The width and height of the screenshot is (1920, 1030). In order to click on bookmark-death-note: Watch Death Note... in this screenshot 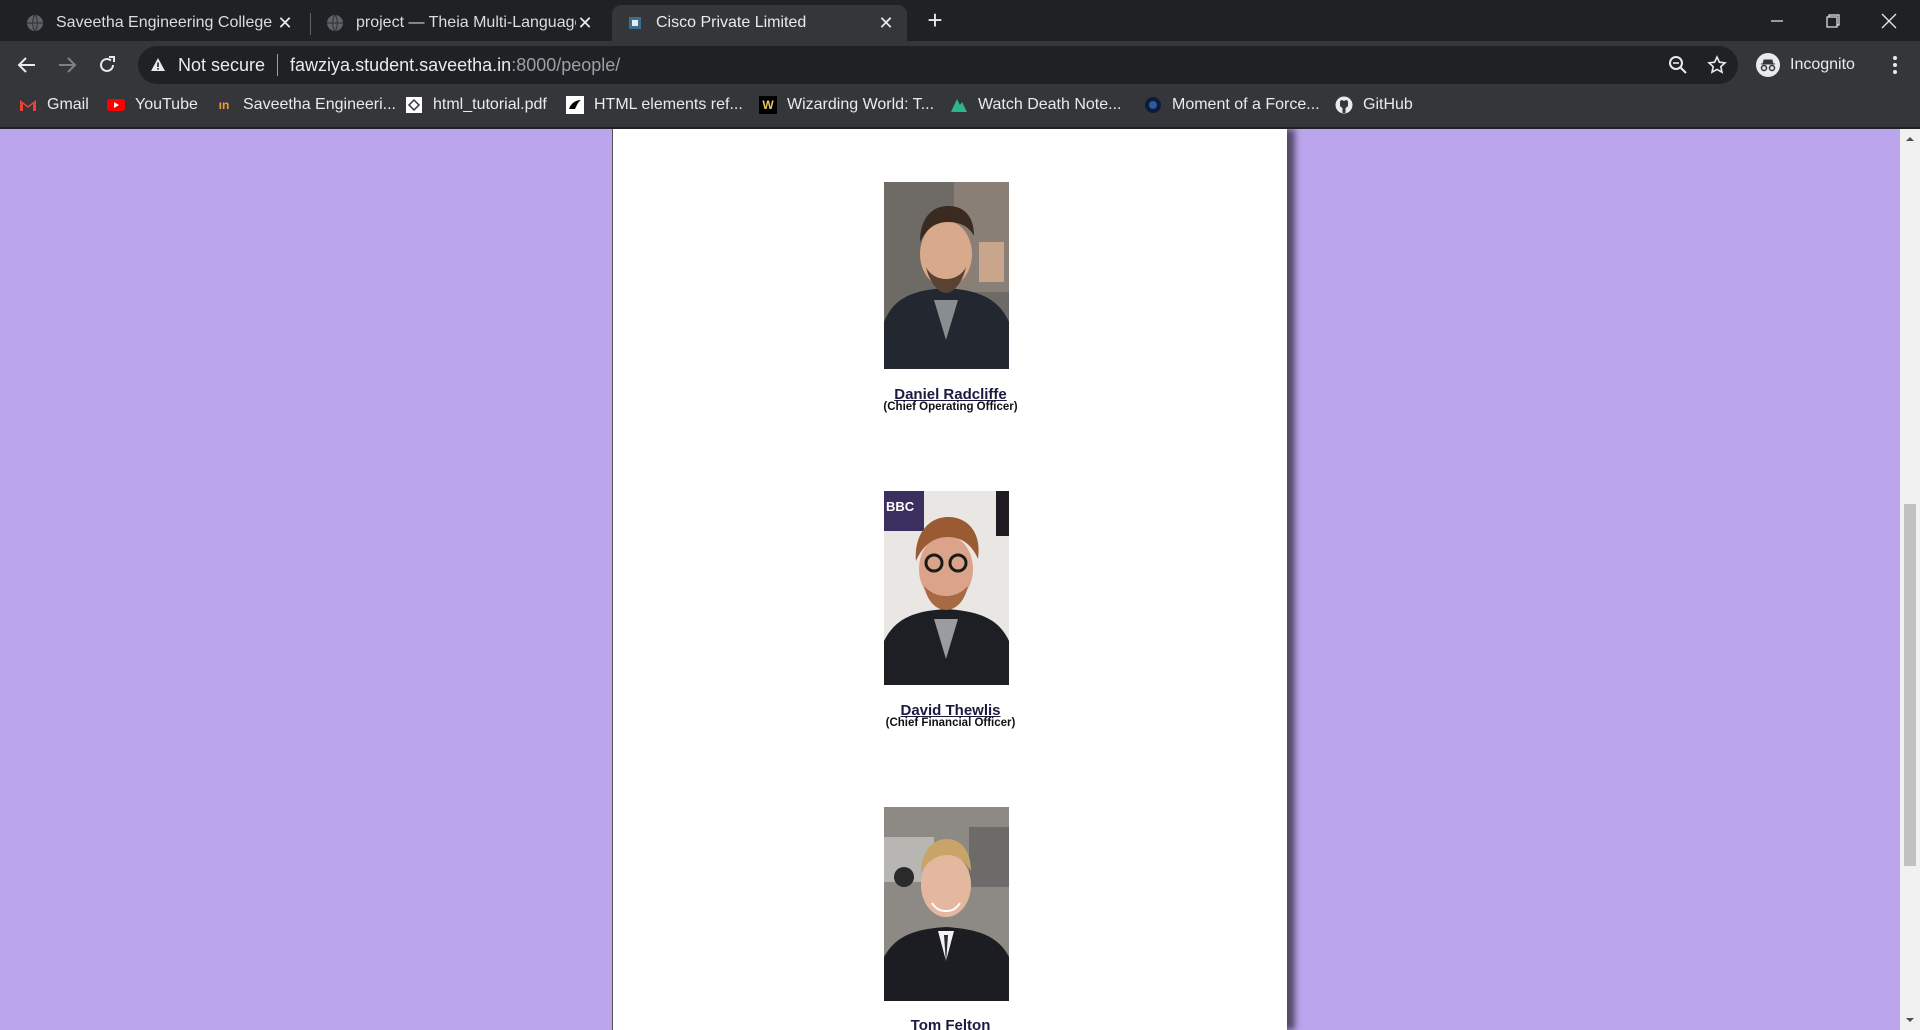, I will do `click(1035, 105)`.